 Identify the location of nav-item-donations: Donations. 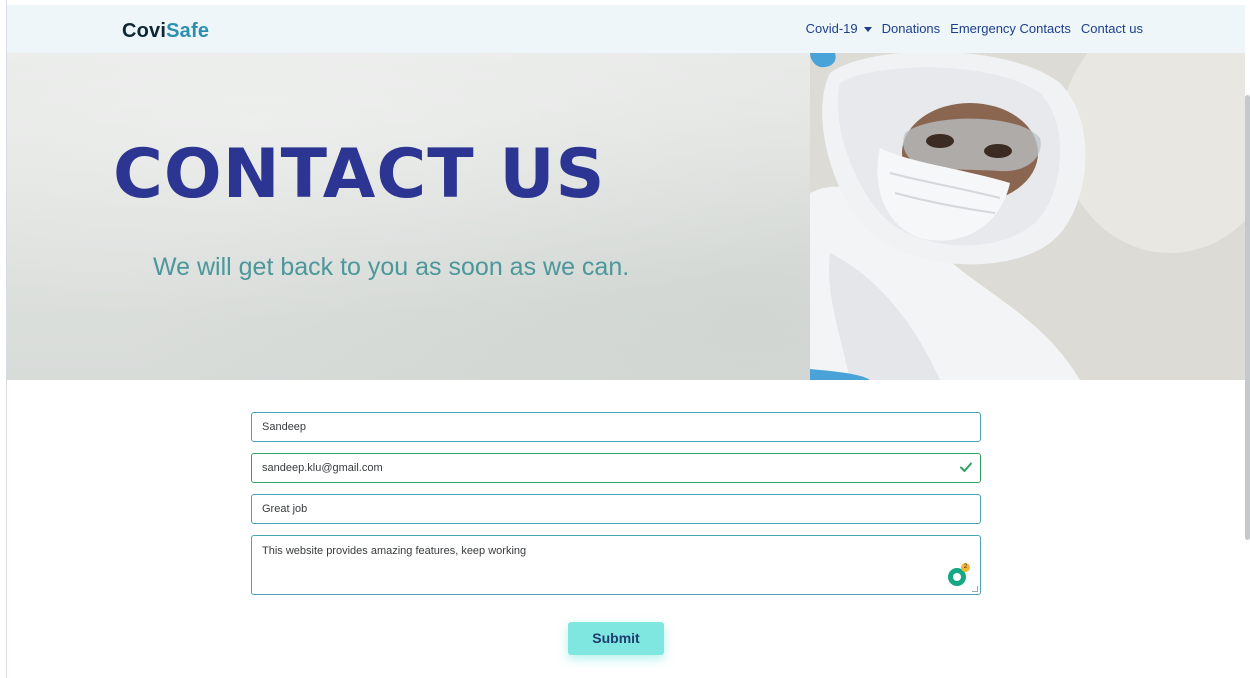
(911, 28).